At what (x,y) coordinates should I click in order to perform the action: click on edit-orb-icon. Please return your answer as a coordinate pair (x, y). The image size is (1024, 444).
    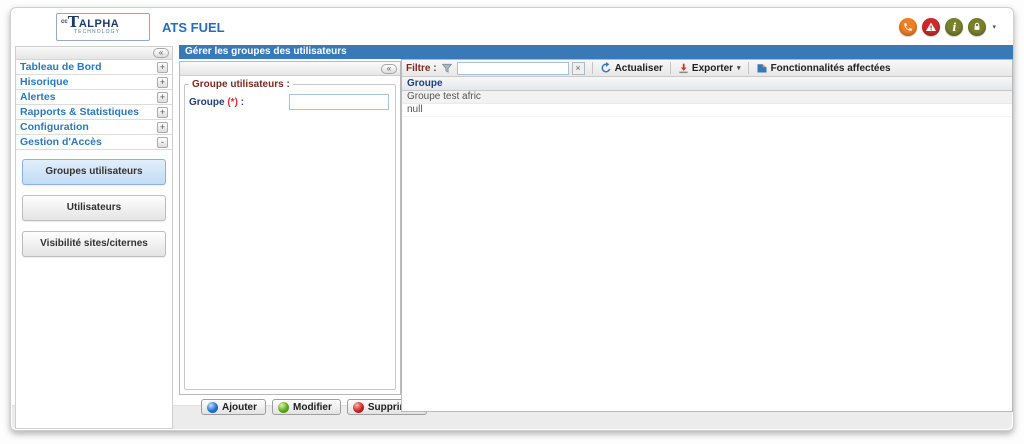
    Looking at the image, I should click on (283, 407).